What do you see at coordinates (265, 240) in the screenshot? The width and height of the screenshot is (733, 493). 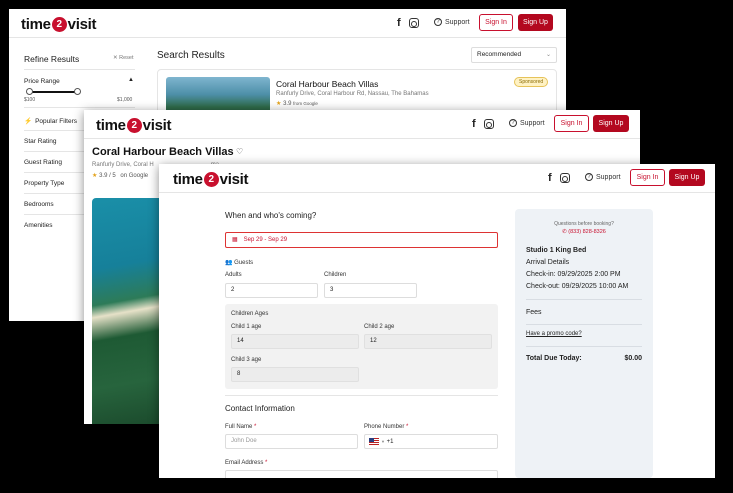 I see `date-range-value: Sep 29 - Sep 29` at bounding box center [265, 240].